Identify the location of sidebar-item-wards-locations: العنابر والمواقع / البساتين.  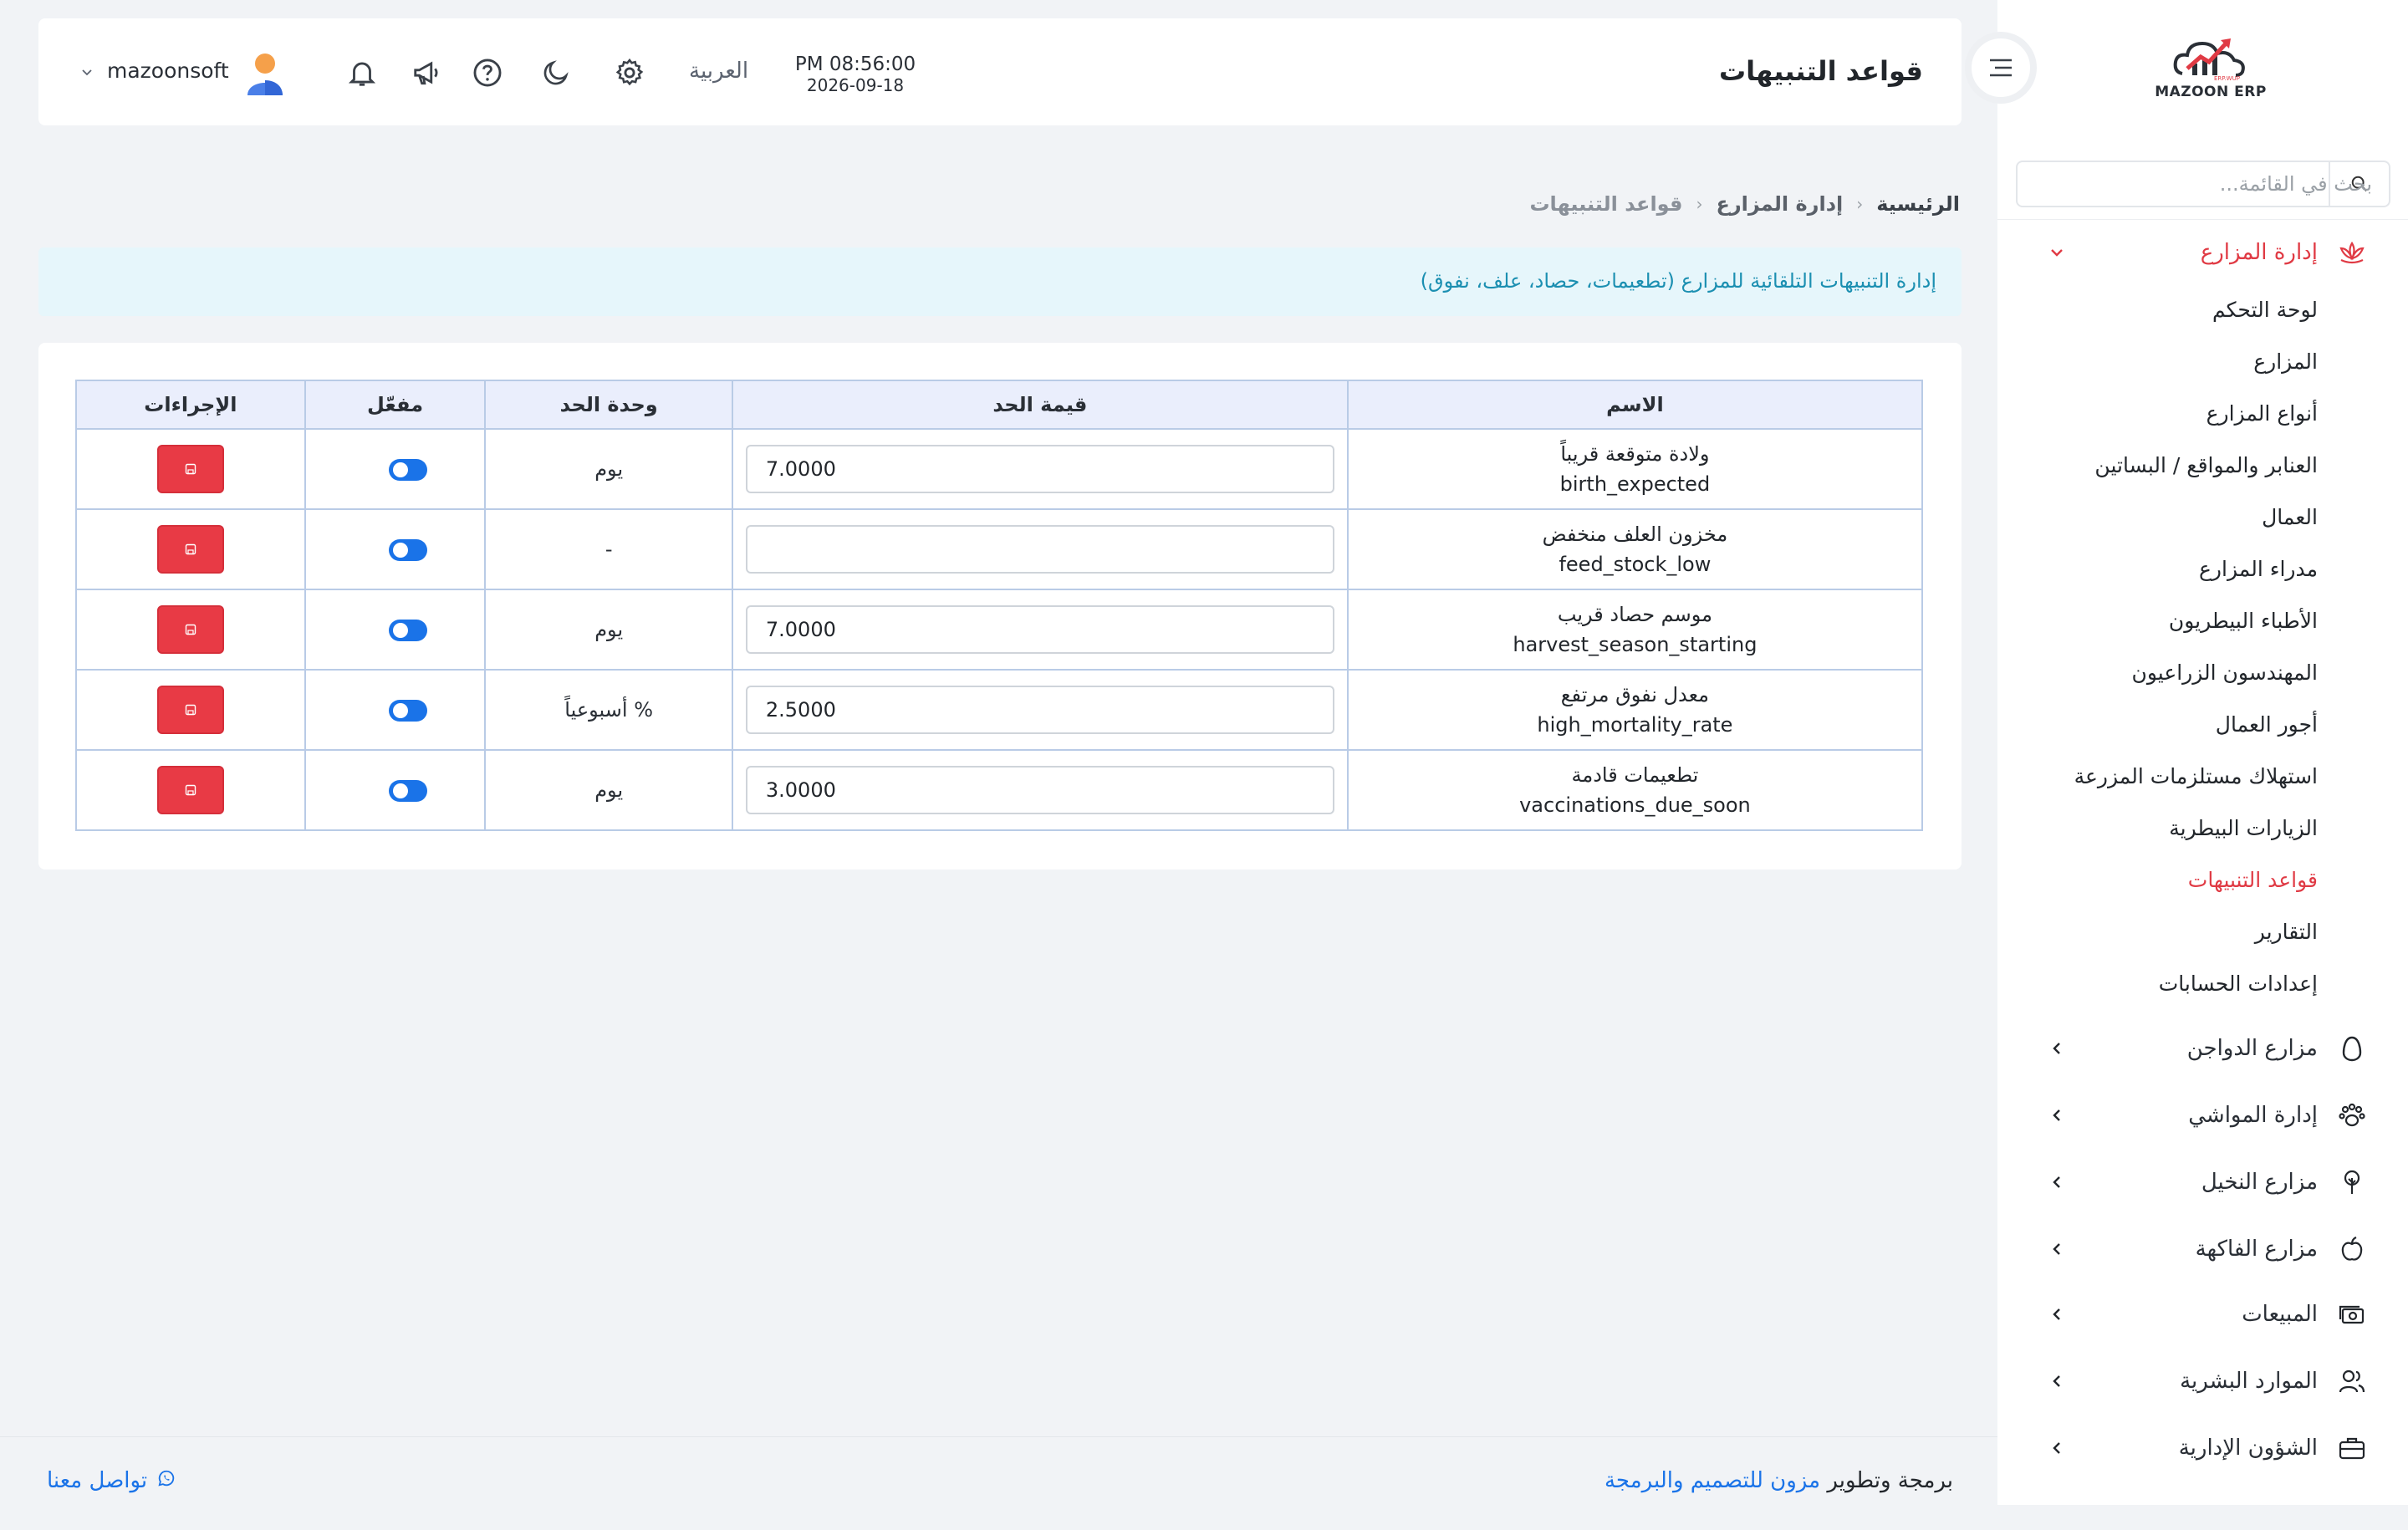
(2206, 465).